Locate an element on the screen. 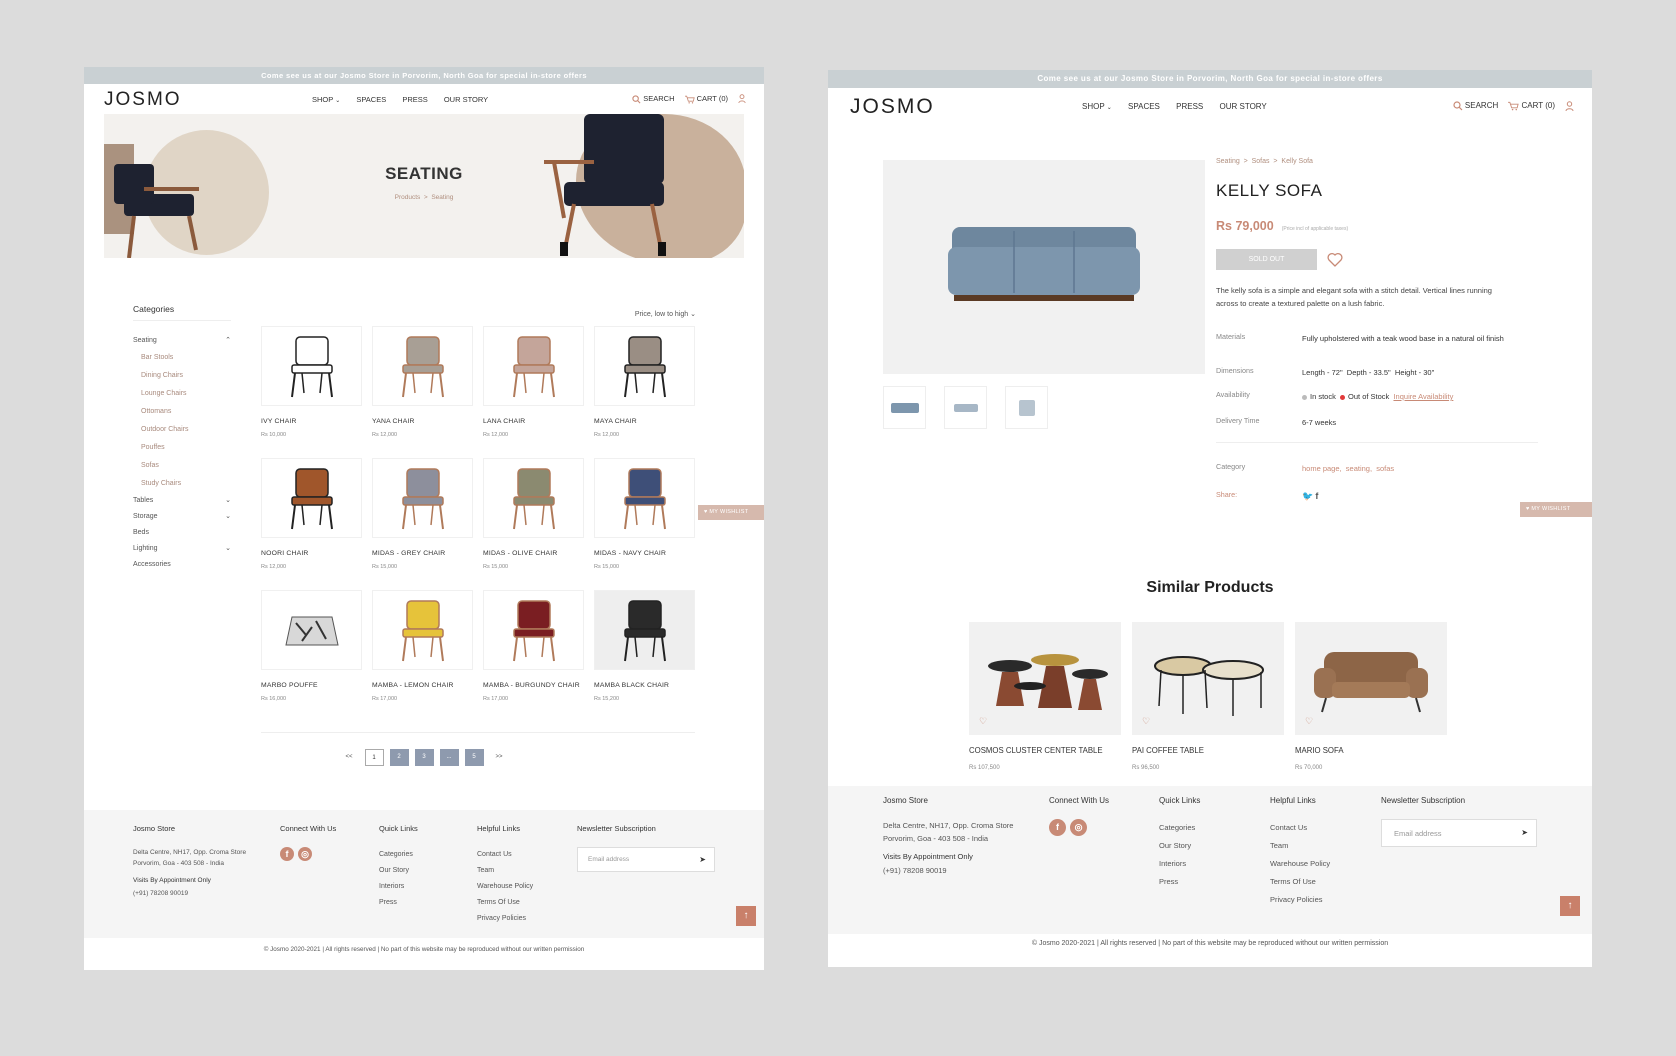 The height and width of the screenshot is (1056, 1676). sold-out-button: SOLD OUT is located at coordinates (1266, 259).